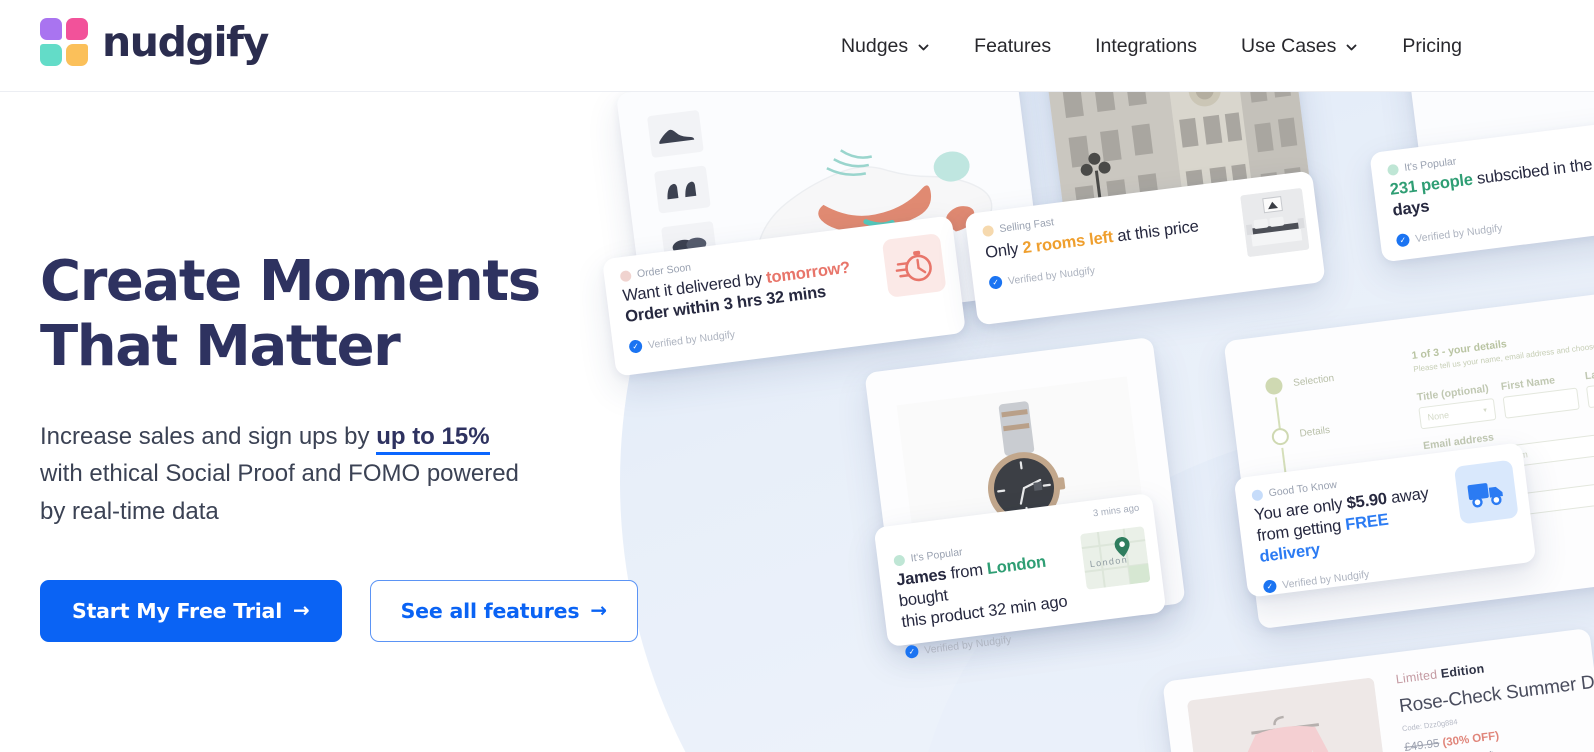 The image size is (1594, 752). I want to click on nav-label: Features, so click(1013, 45).